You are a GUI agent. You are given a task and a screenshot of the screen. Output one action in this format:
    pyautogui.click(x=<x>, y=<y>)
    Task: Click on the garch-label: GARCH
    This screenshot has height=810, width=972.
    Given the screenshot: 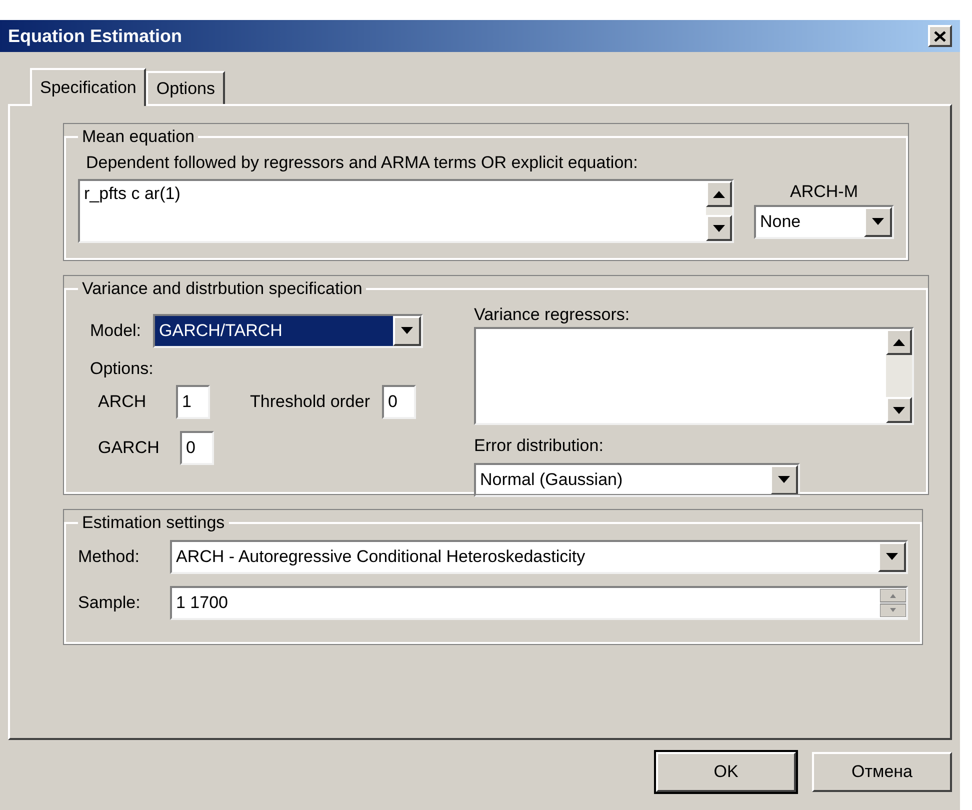 What is the action you would take?
    pyautogui.click(x=129, y=448)
    